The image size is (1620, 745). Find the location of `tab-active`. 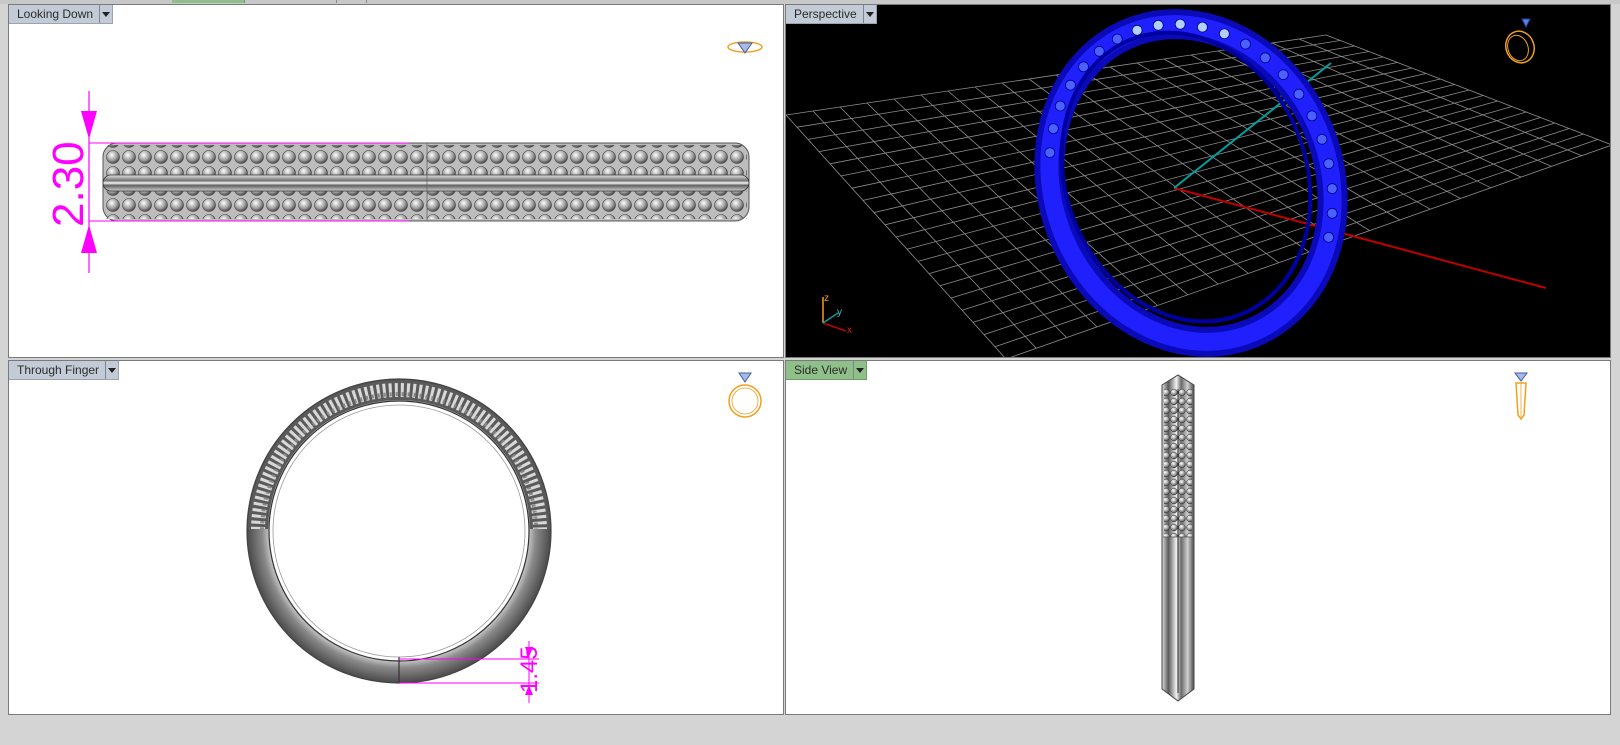

tab-active is located at coordinates (208, 1).